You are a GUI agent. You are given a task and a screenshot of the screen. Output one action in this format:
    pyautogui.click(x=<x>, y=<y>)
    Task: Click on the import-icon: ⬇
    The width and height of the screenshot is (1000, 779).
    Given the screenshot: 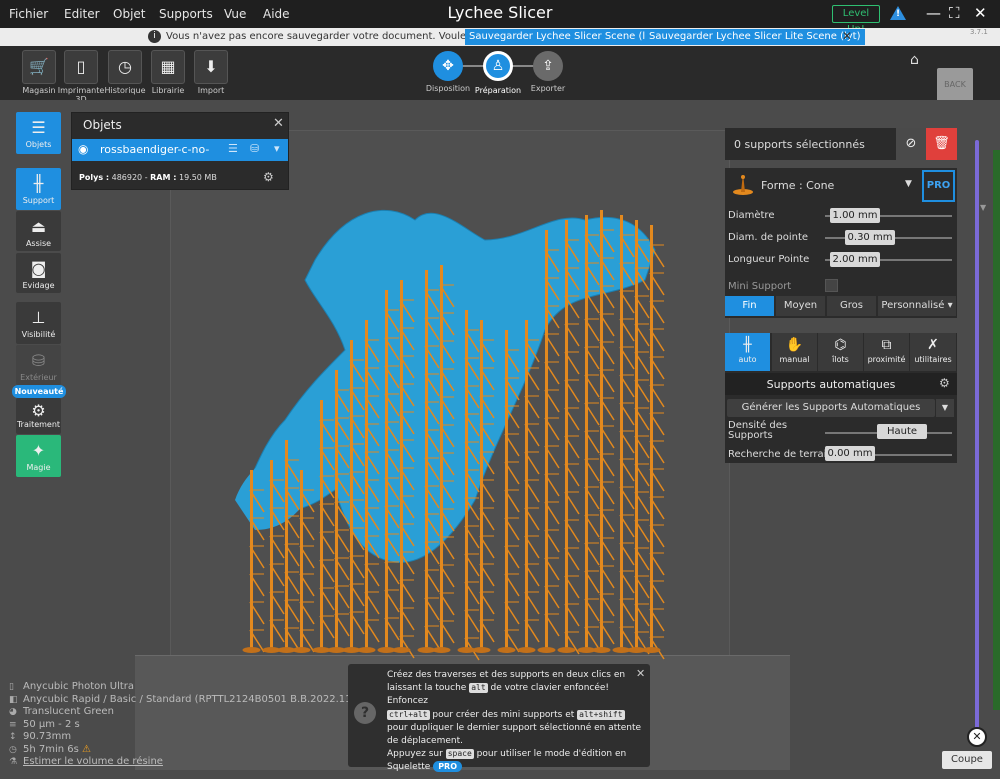 What is the action you would take?
    pyautogui.click(x=211, y=67)
    